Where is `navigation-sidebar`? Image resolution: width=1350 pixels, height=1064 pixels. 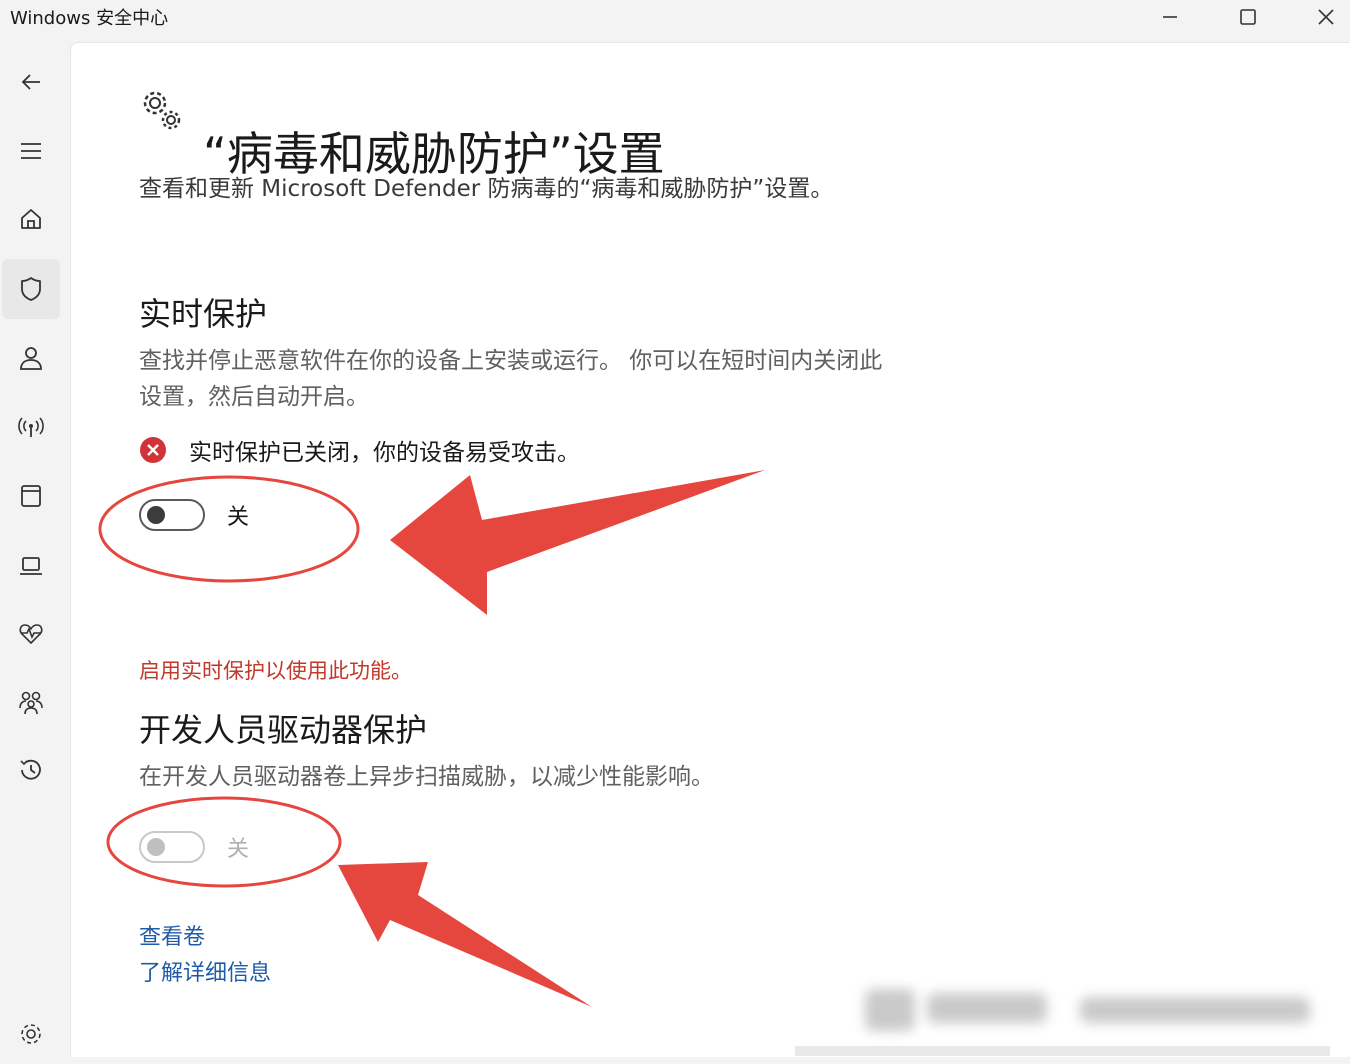
navigation-sidebar is located at coordinates (34, 548).